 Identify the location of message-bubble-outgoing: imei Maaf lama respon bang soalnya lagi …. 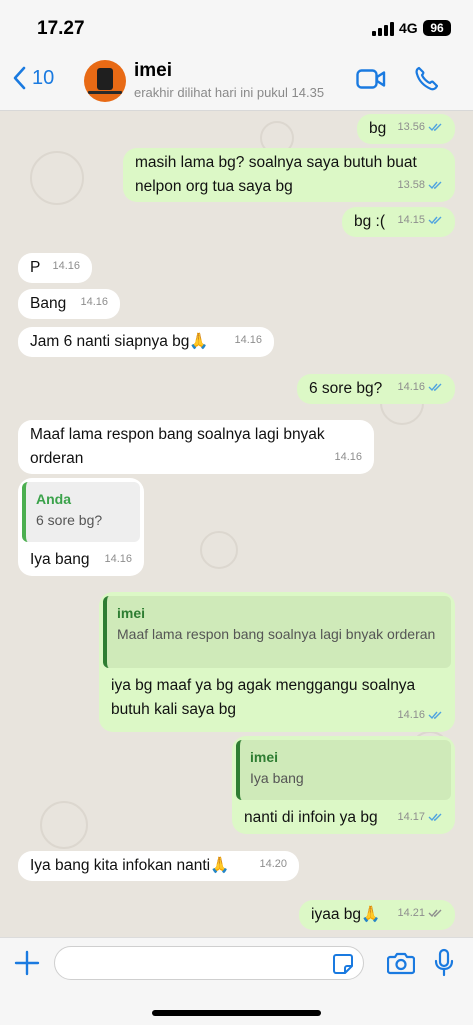
(277, 662).